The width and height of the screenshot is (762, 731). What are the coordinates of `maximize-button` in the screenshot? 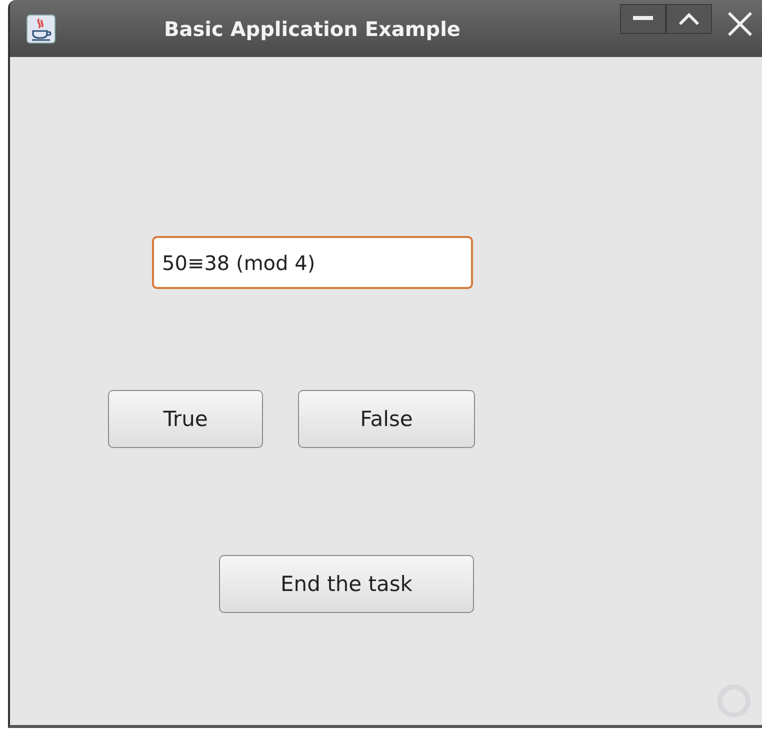 It's located at (689, 19).